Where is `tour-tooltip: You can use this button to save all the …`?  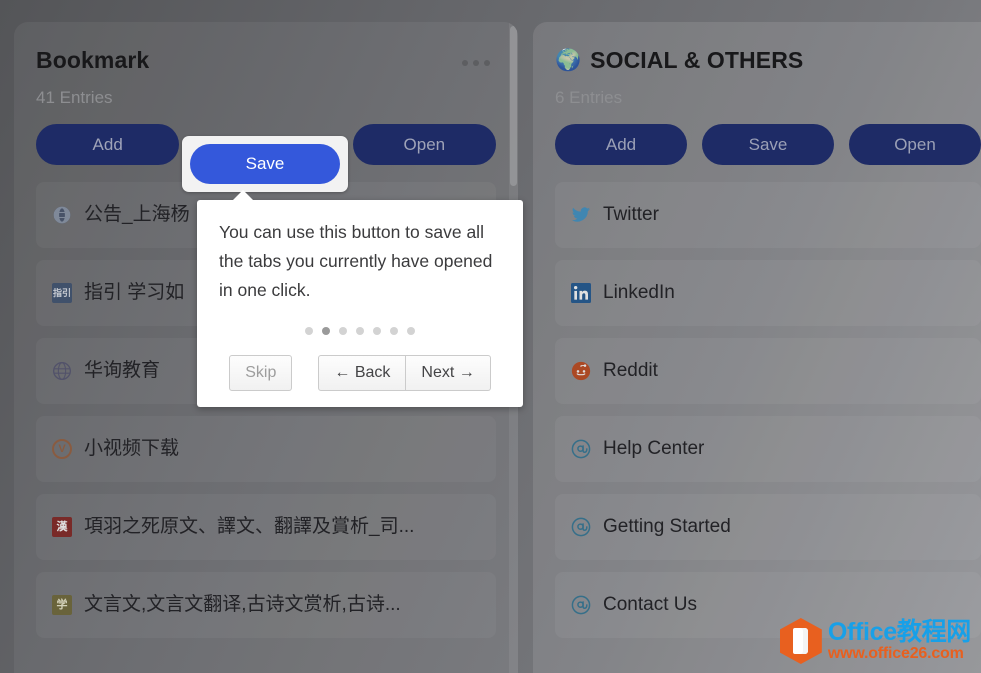
tour-tooltip: You can use this button to save all the … is located at coordinates (360, 298).